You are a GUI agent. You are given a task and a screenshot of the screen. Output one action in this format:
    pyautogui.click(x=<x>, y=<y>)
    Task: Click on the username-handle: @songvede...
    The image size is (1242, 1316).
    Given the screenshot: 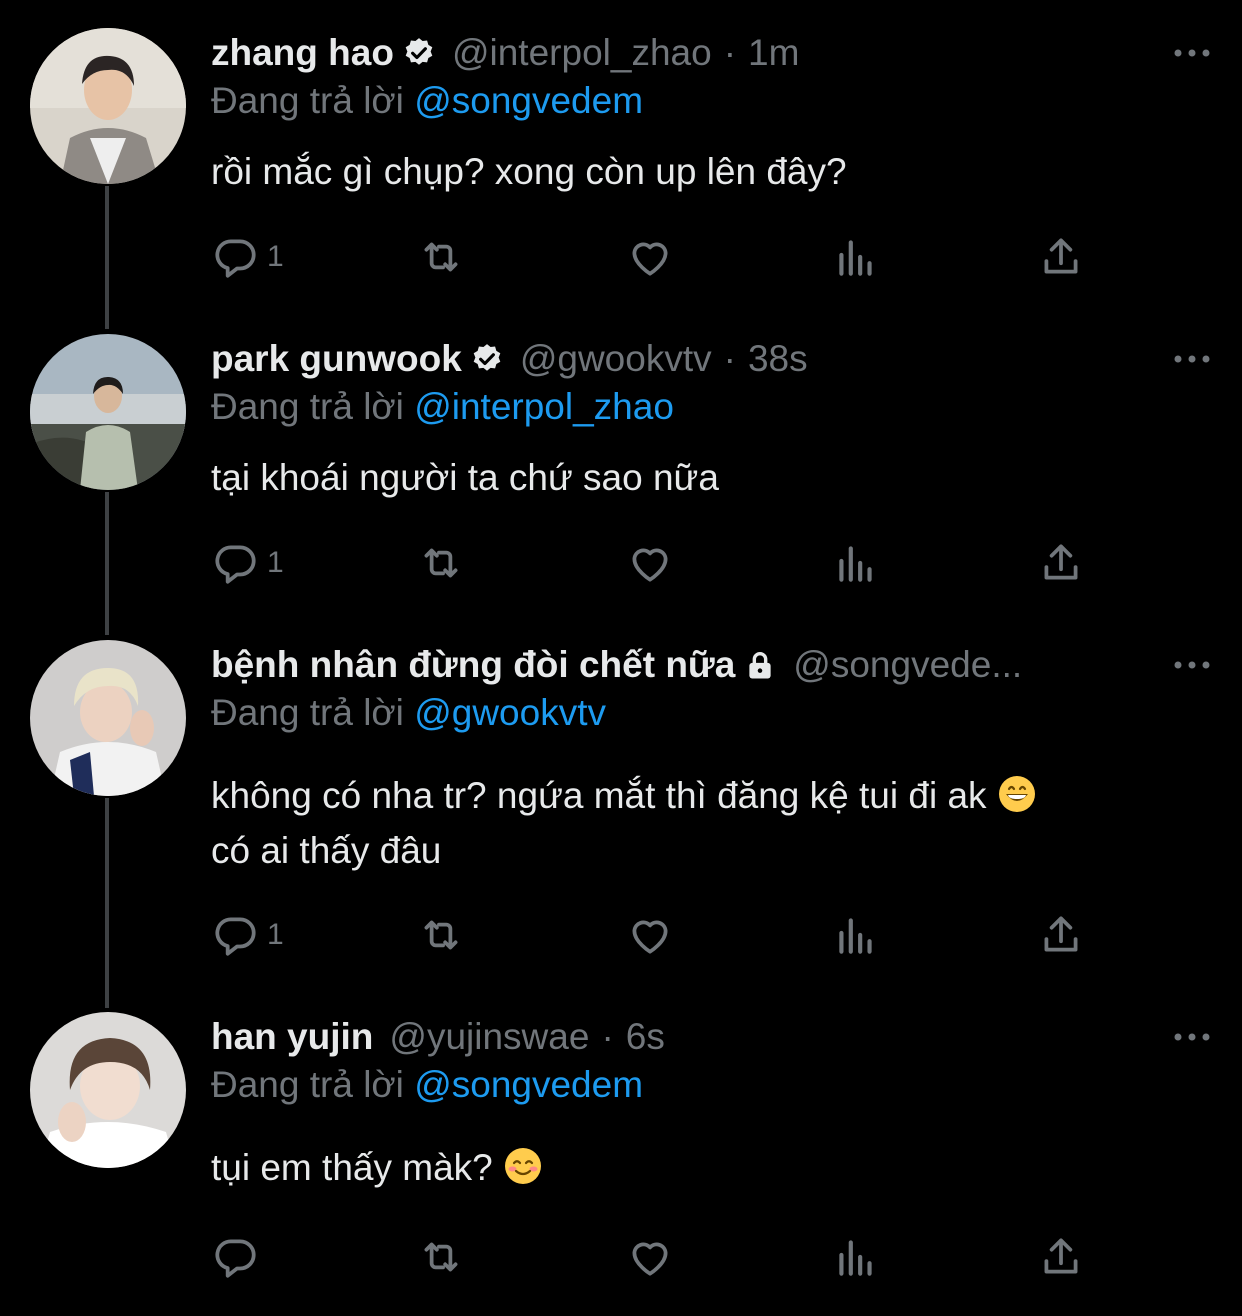 What is the action you would take?
    pyautogui.click(x=907, y=665)
    